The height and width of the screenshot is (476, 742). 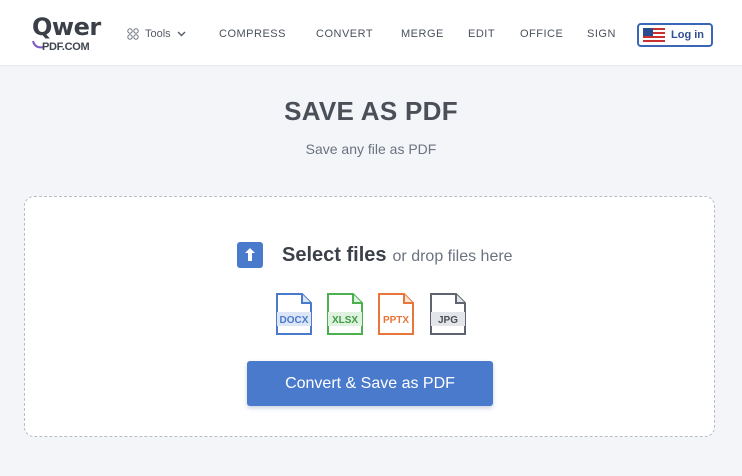 What do you see at coordinates (344, 34) in the screenshot?
I see `nav-convert: CONVERT` at bounding box center [344, 34].